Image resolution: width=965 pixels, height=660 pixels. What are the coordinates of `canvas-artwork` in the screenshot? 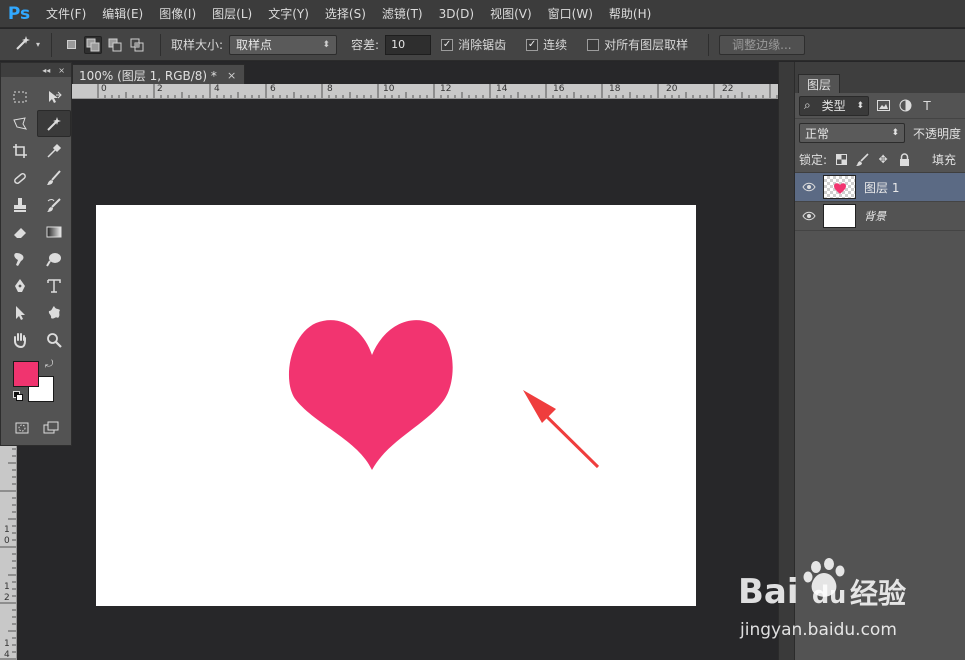 It's located at (444, 395).